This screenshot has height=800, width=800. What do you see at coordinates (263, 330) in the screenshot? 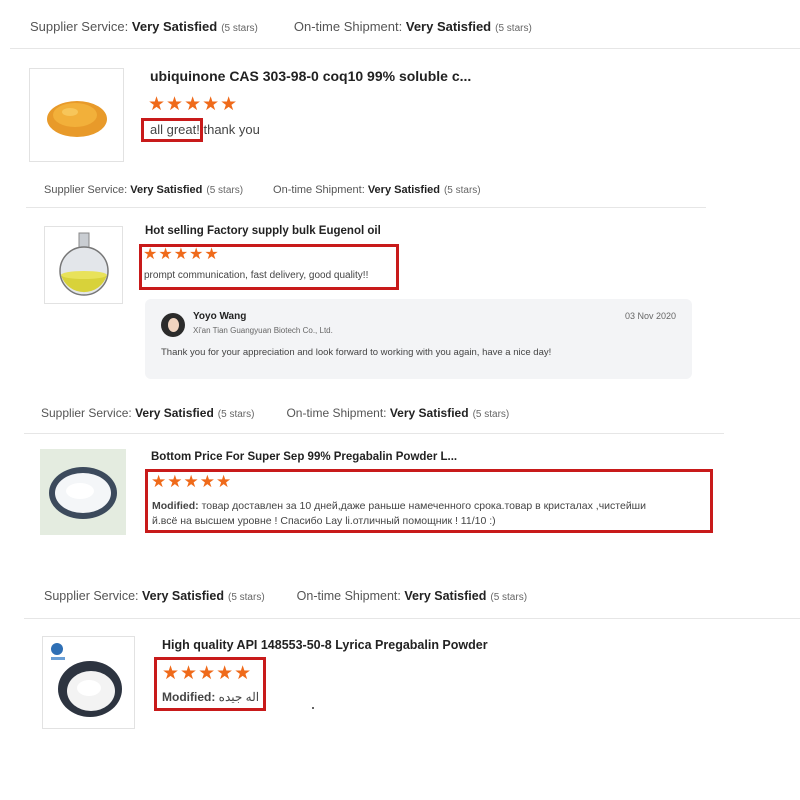
I see `reply-company: Xi'an Tian Guangyuan Biotech Co., Ltd.` at bounding box center [263, 330].